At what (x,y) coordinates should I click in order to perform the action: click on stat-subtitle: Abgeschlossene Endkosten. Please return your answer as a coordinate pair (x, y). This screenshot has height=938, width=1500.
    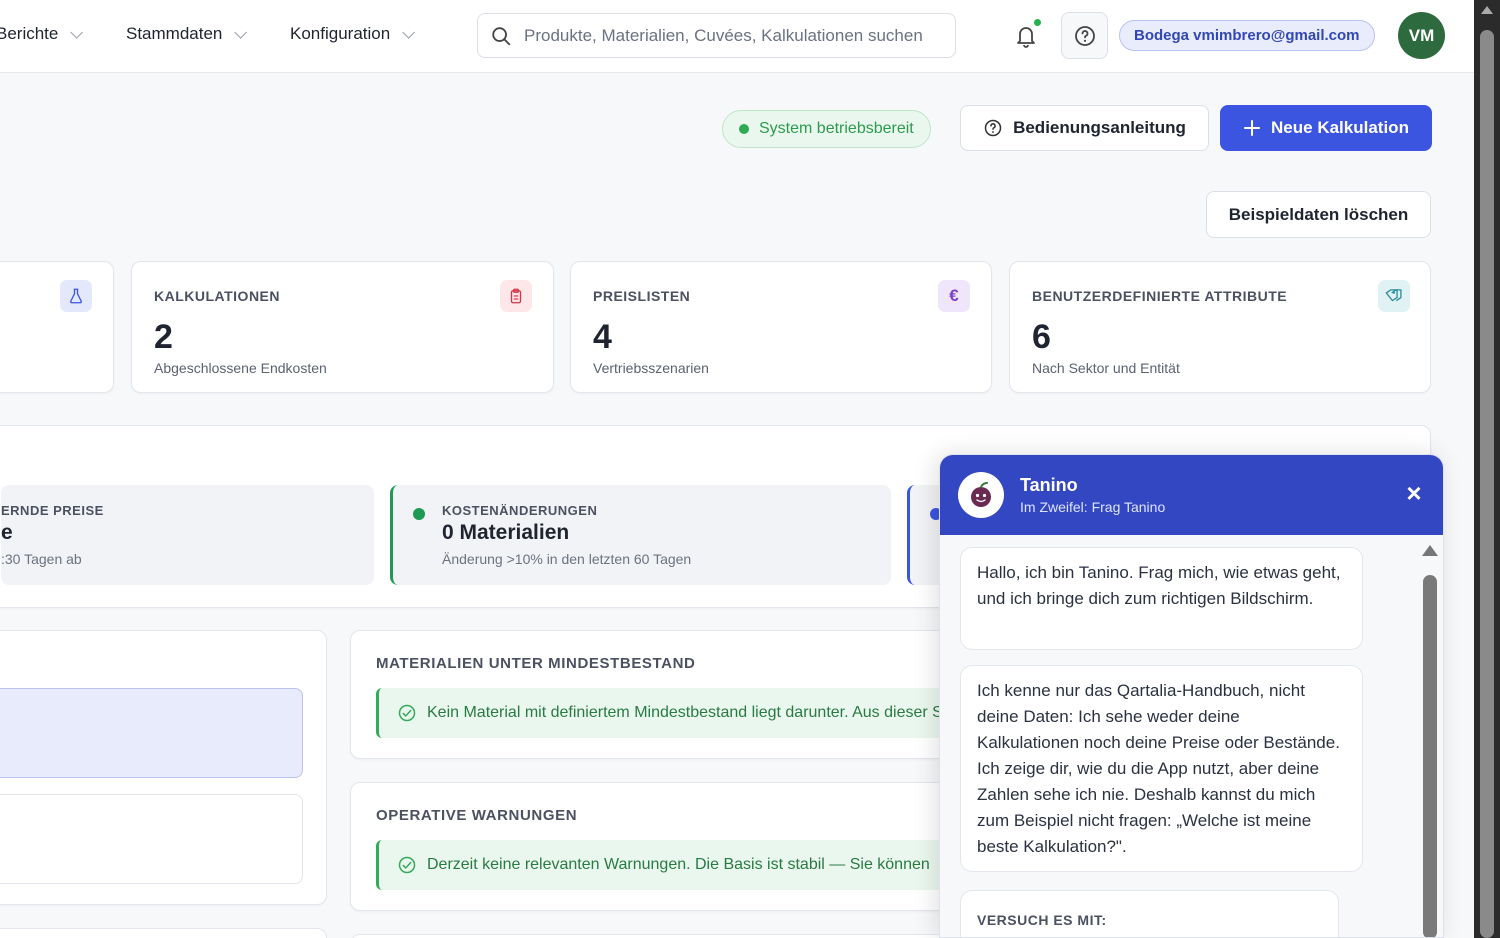
    Looking at the image, I should click on (240, 368).